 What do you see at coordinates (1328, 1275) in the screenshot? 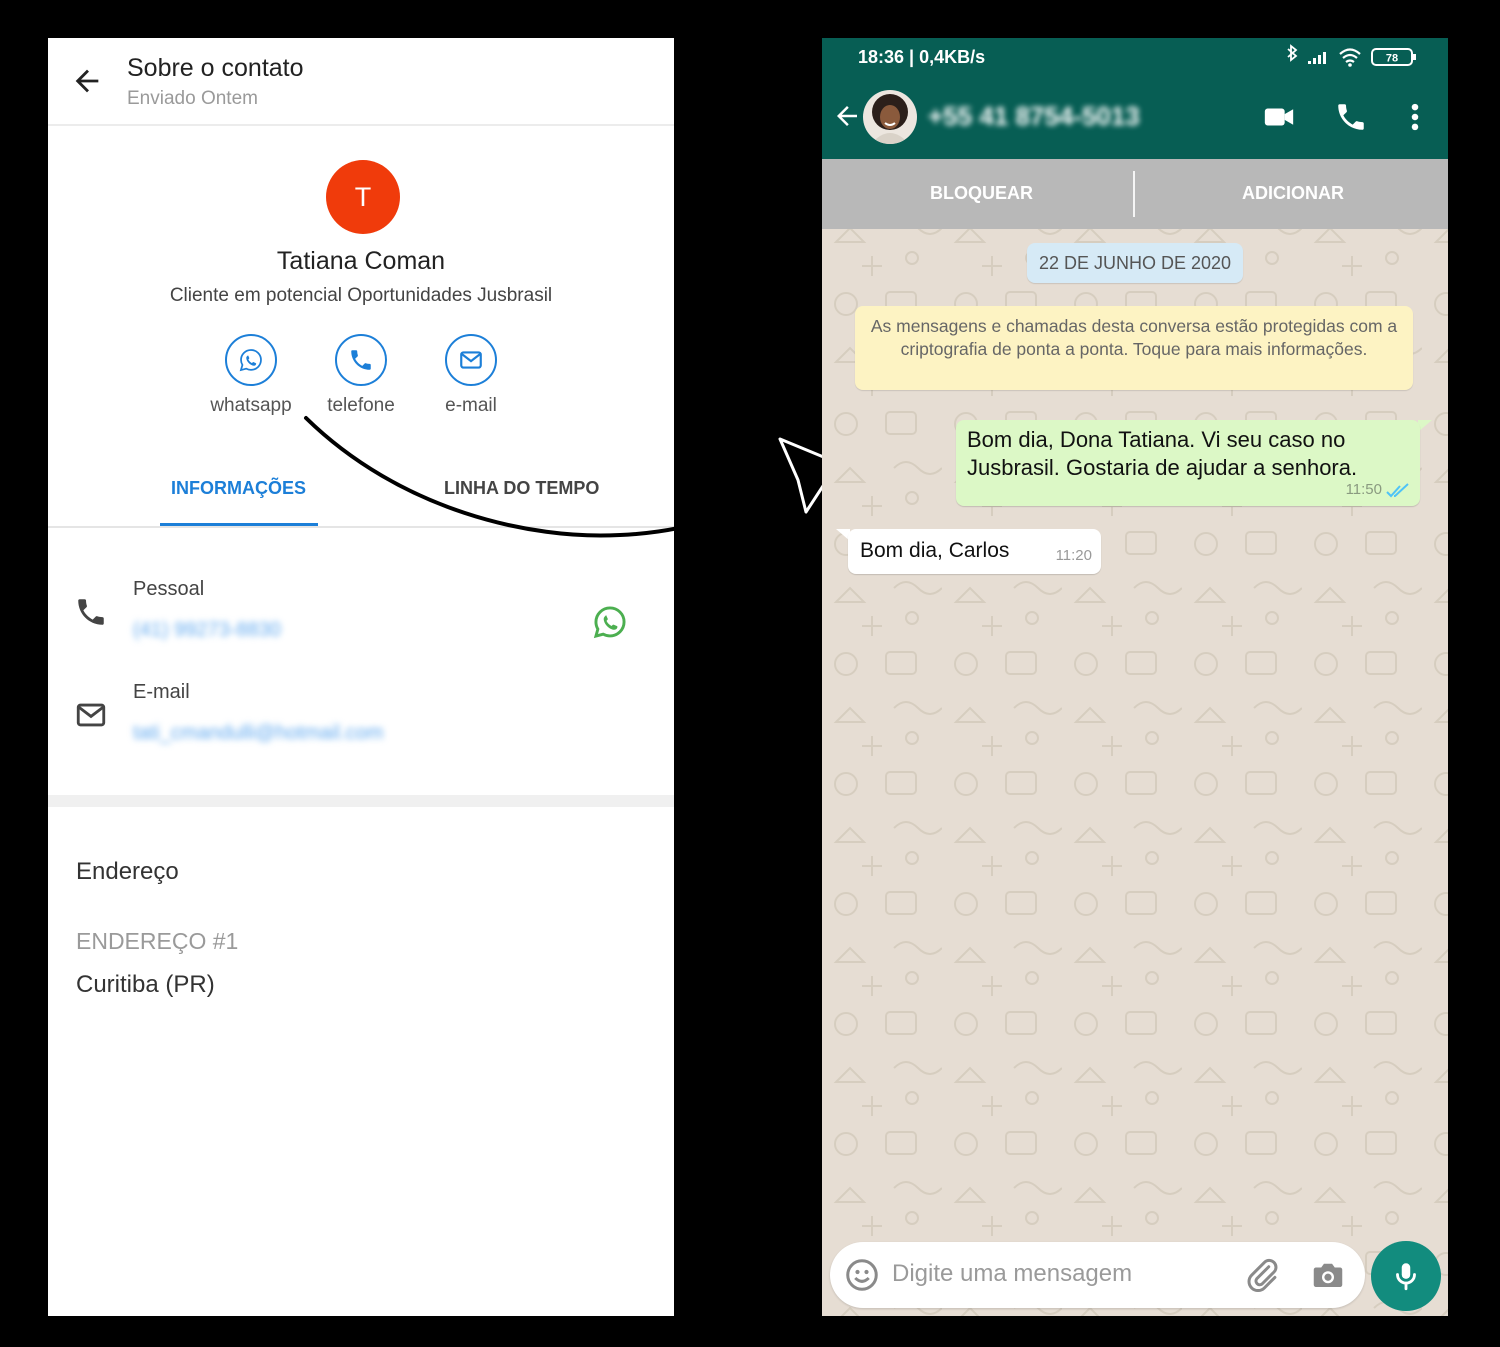
I see `camera-icon` at bounding box center [1328, 1275].